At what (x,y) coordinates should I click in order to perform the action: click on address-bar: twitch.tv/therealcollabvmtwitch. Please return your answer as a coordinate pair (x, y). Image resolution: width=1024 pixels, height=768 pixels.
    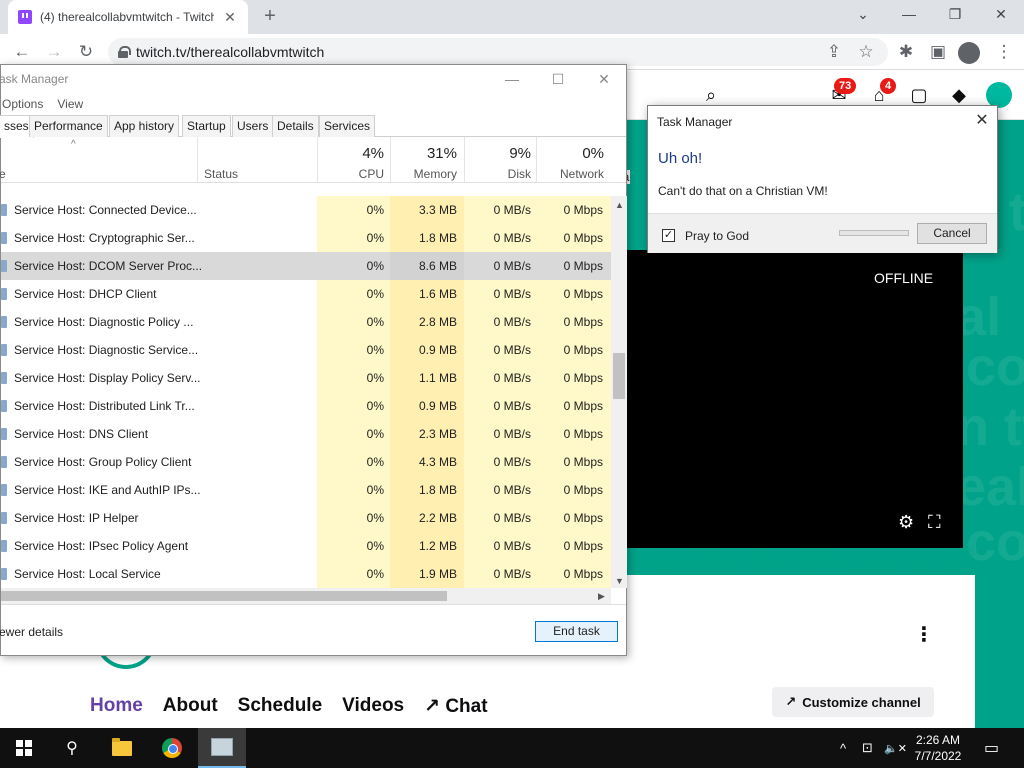
    Looking at the image, I should click on (498, 52).